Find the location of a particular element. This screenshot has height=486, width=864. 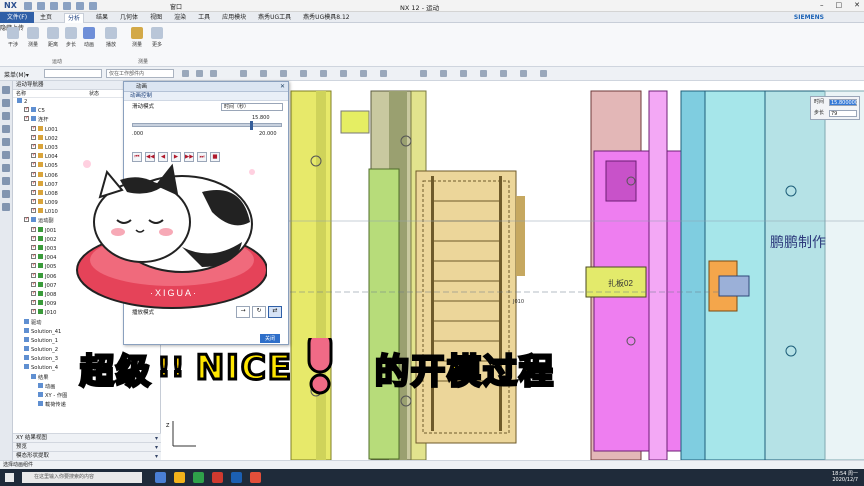

tangent-icon is located at coordinates (383, 73).